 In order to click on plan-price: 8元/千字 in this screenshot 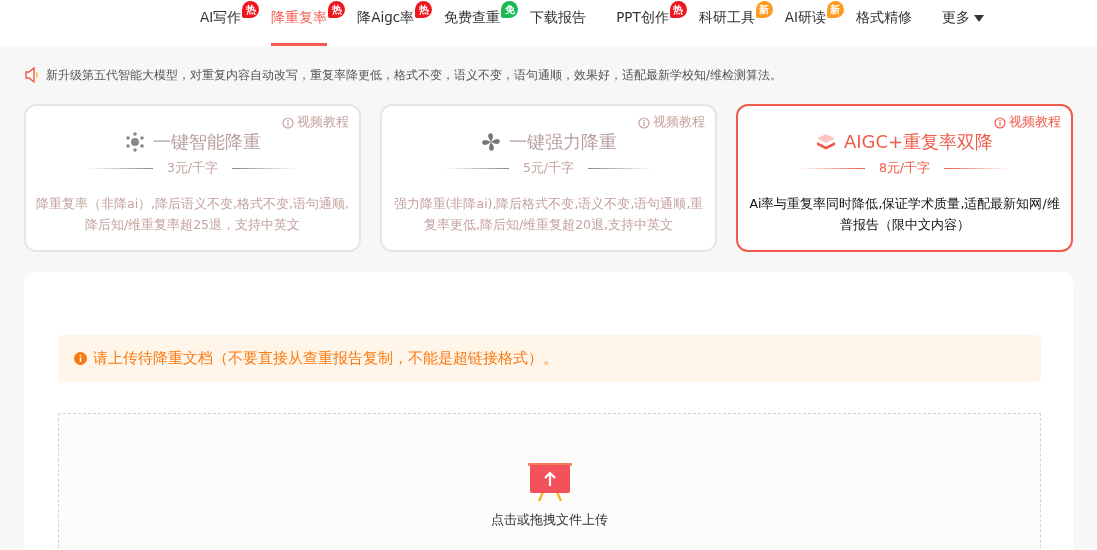, I will do `click(904, 168)`.